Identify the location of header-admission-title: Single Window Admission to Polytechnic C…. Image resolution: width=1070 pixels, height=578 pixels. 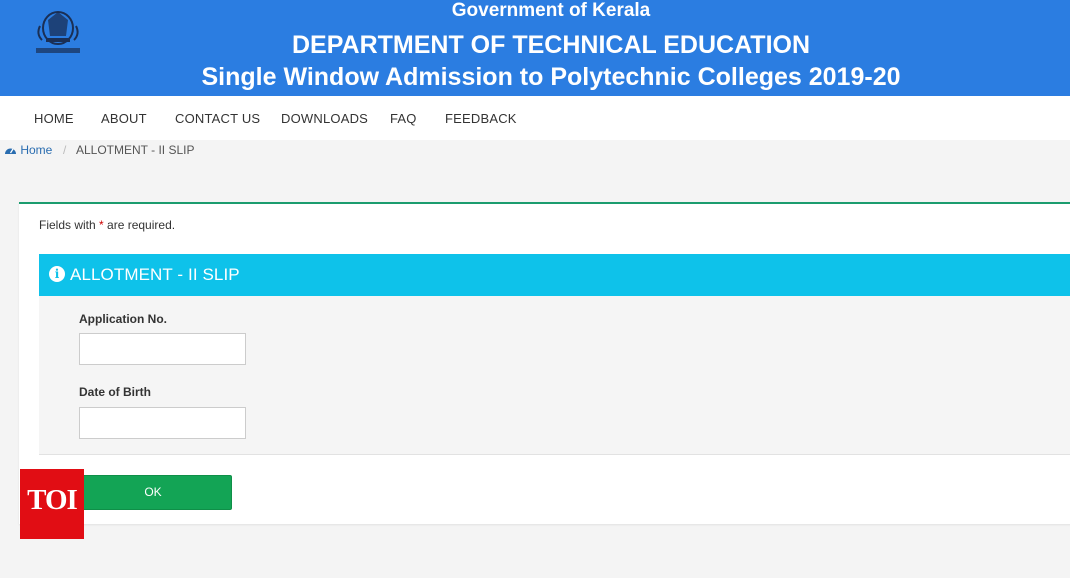
(551, 77).